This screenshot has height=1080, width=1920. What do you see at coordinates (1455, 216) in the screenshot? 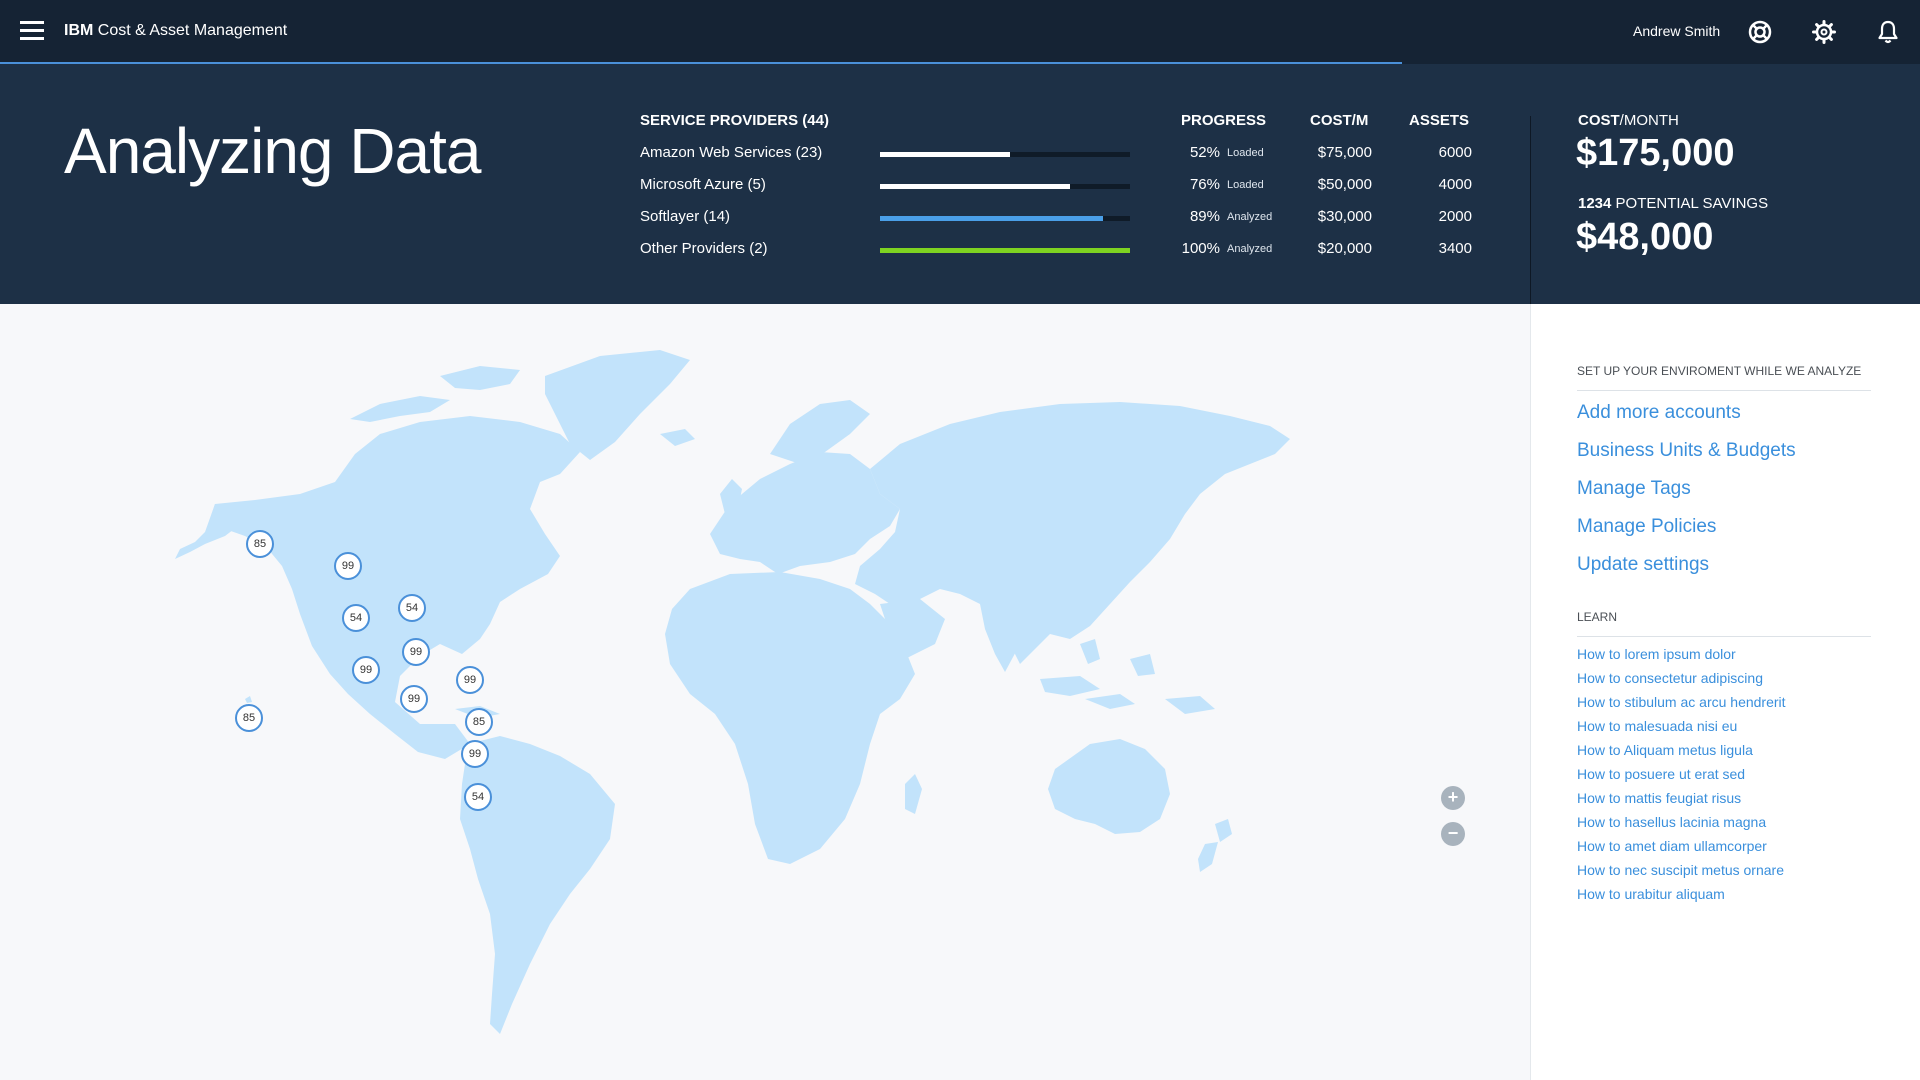
I see `provider-assets: 2000` at bounding box center [1455, 216].